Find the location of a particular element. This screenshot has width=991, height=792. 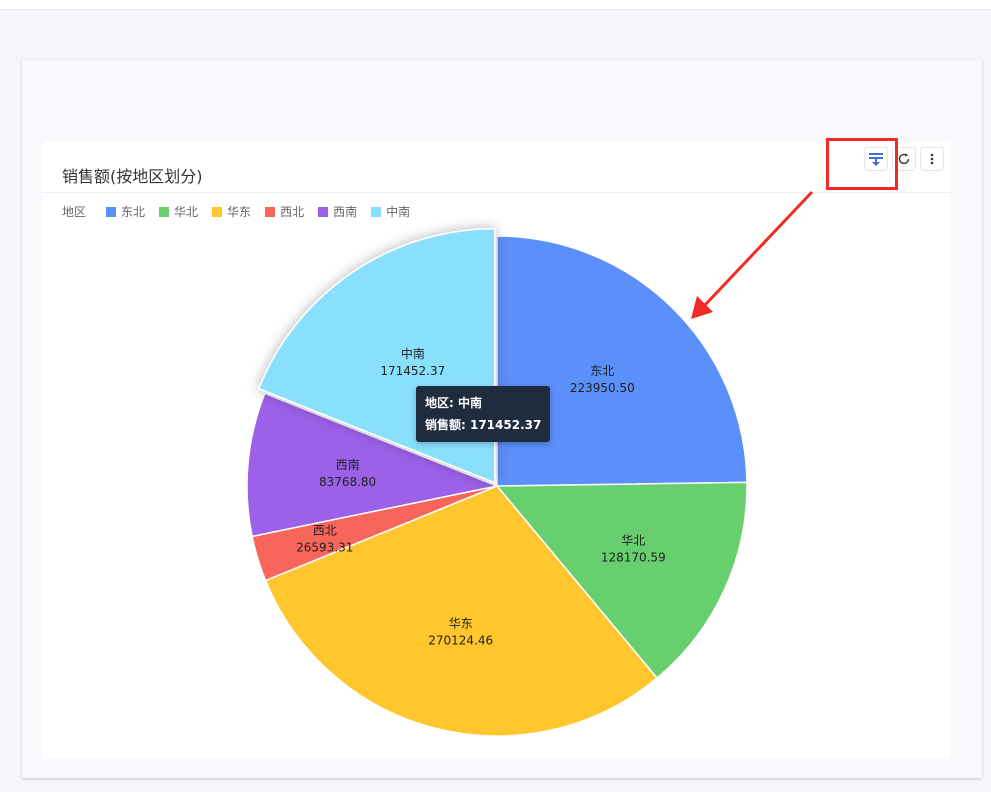

tooltip-sales: 销售额: 171452.37 is located at coordinates (483, 425).